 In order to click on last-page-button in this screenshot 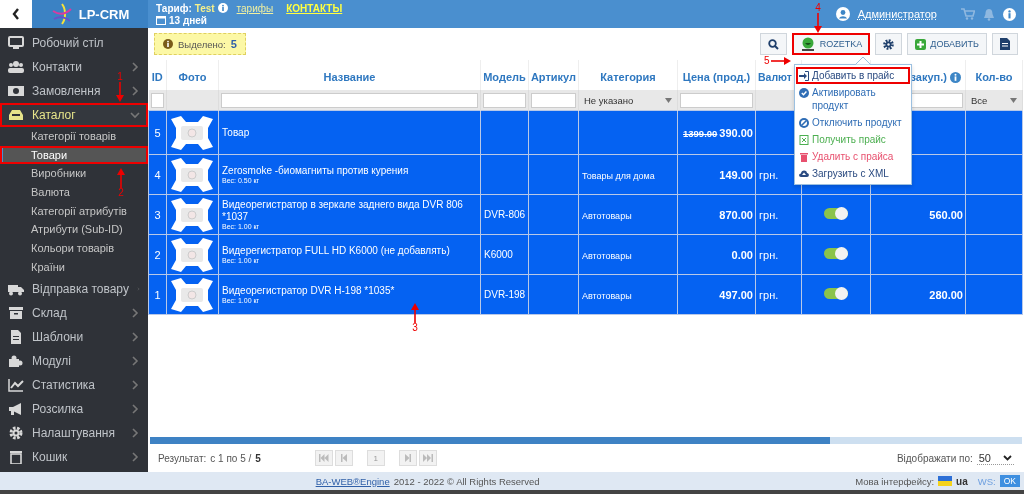, I will do `click(427, 458)`.